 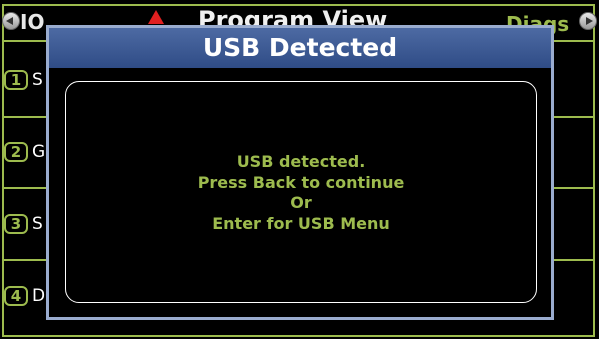 What do you see at coordinates (16, 80) in the screenshot?
I see `row-key-1: 1` at bounding box center [16, 80].